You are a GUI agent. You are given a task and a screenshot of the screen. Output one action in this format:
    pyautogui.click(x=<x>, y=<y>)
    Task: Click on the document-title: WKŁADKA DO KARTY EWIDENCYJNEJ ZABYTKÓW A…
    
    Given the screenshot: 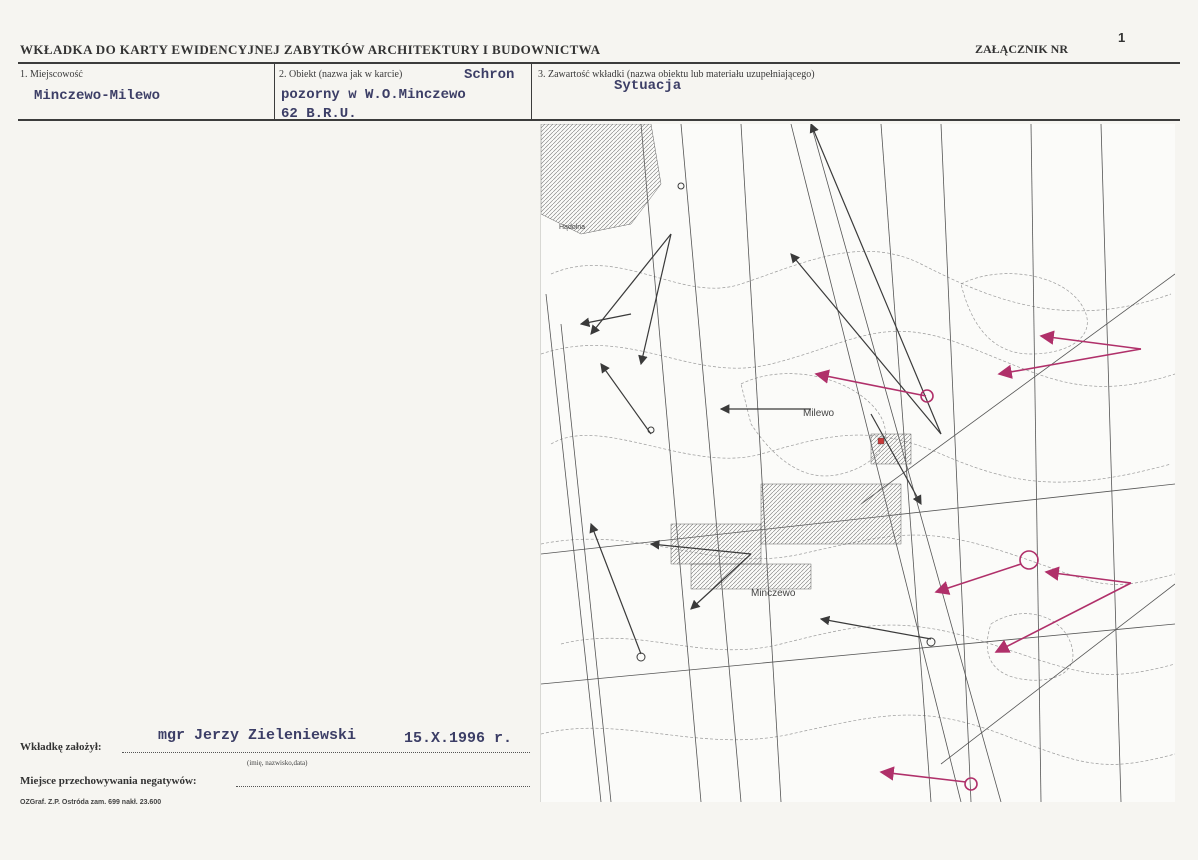 What is the action you would take?
    pyautogui.click(x=310, y=49)
    